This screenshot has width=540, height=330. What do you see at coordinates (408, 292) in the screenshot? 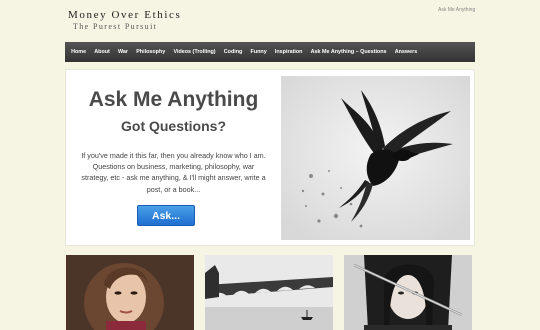
I see `woman-sword-image` at bounding box center [408, 292].